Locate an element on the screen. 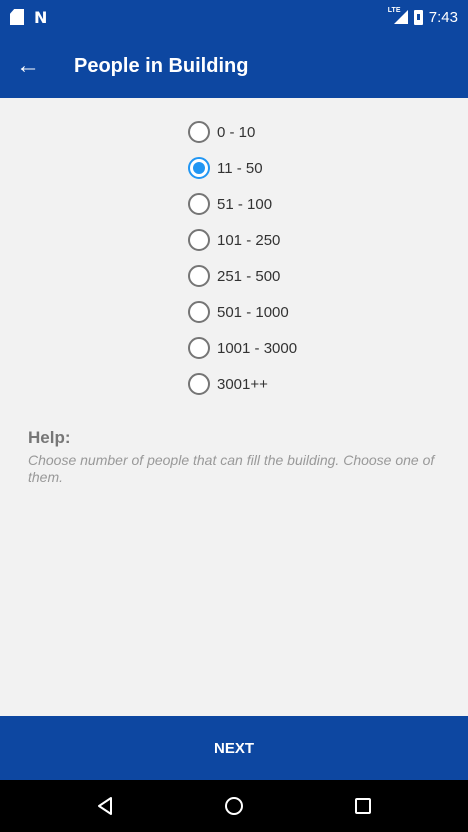  recents-square-icon is located at coordinates (363, 806).